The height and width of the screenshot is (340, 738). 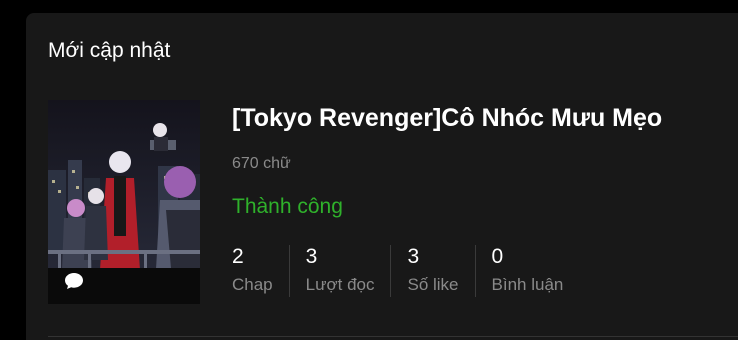 I want to click on story-cover-image, so click(x=124, y=202).